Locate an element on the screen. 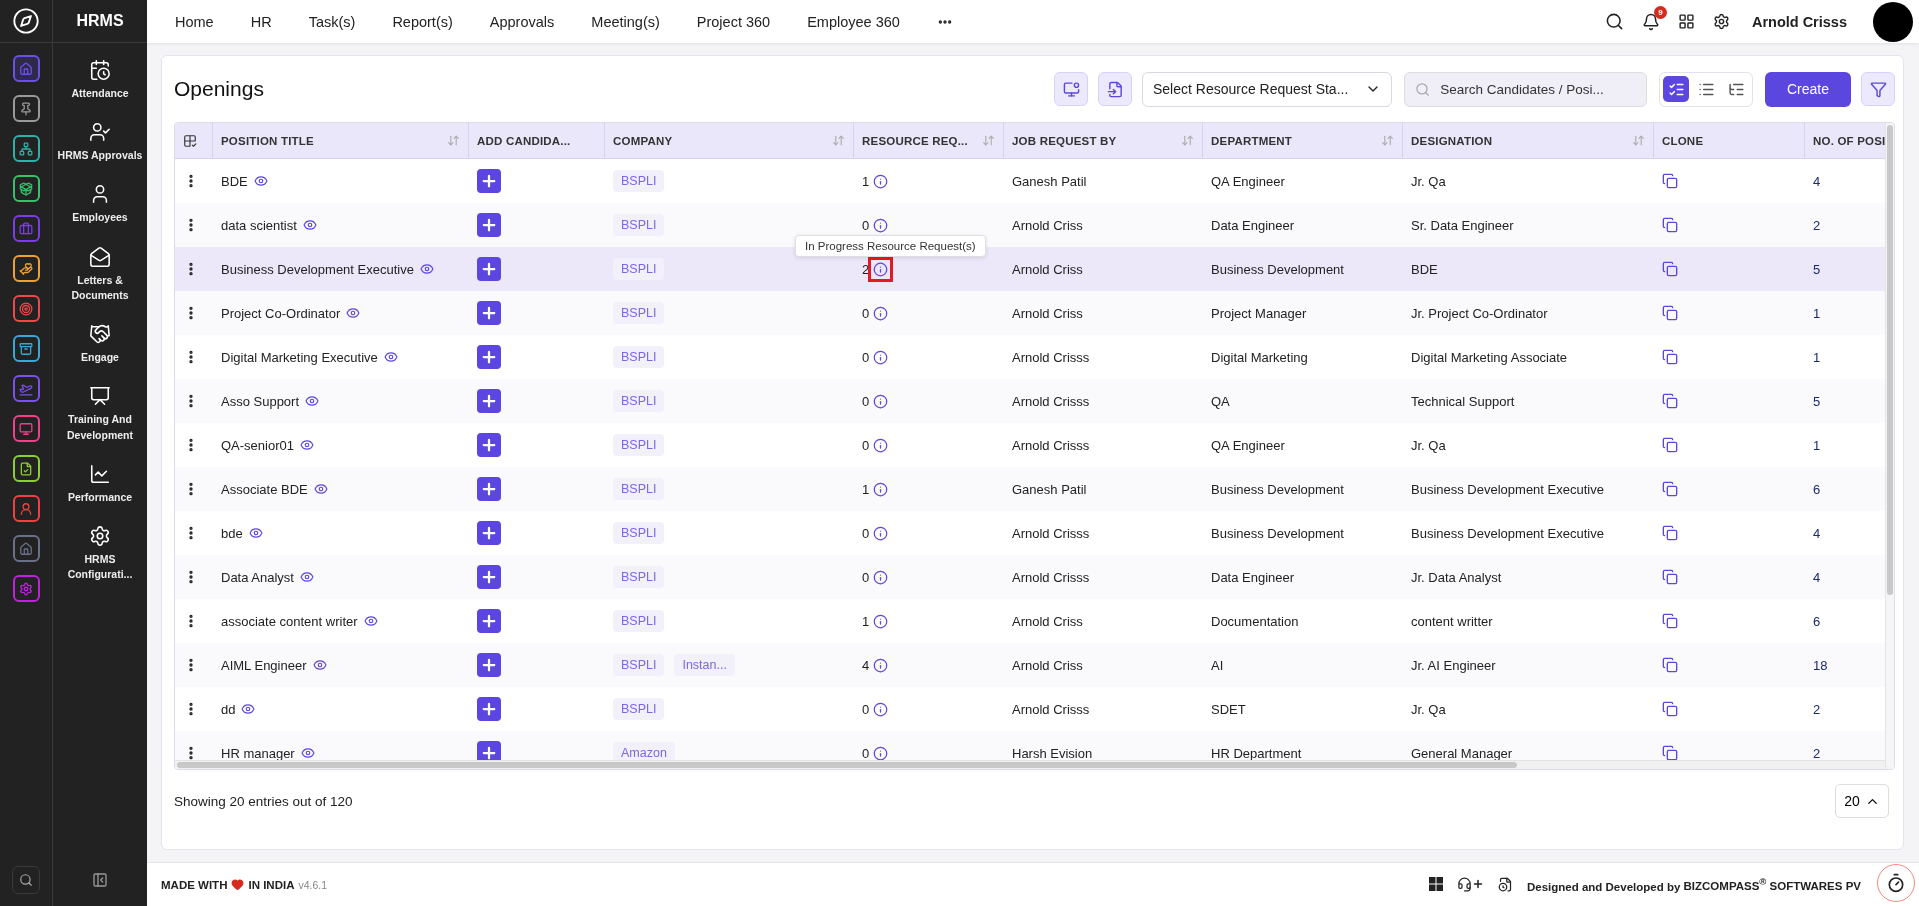 This screenshot has width=1919, height=906. search-icon is located at coordinates (1614, 21).